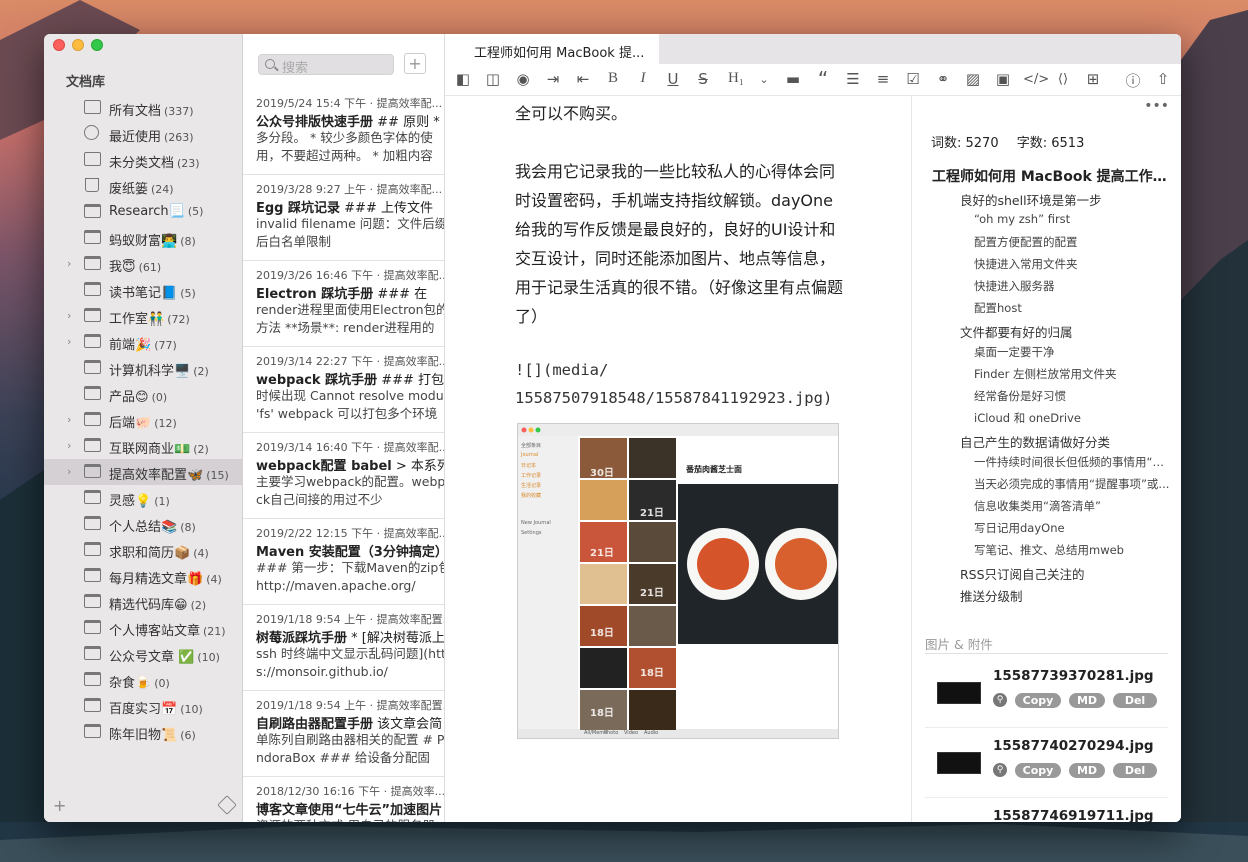  I want to click on code-block-icon: ⟨⟩, so click(1063, 79).